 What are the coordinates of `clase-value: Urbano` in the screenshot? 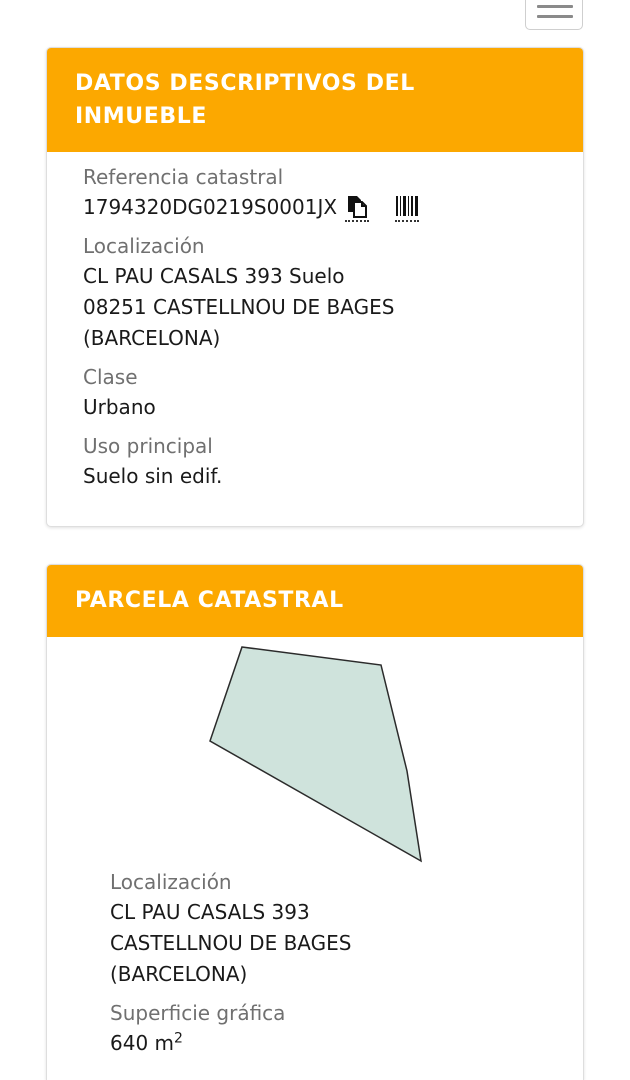 It's located at (119, 407).